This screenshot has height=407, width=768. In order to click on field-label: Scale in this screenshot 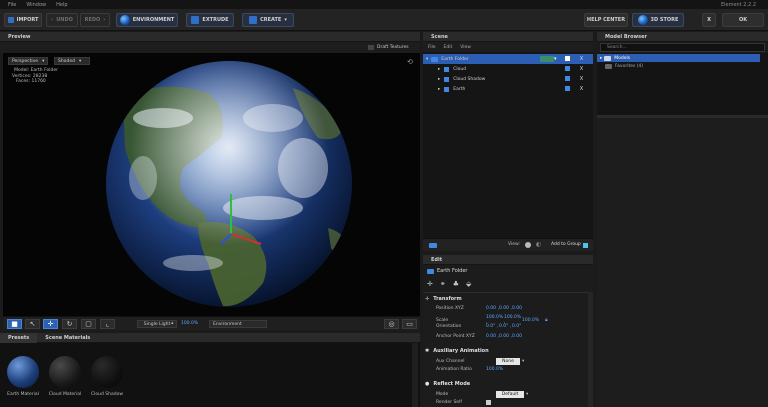, I will do `click(442, 320)`.